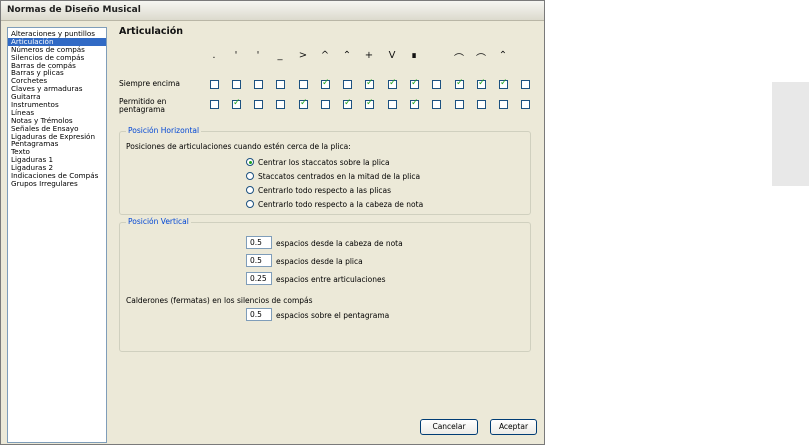  I want to click on distance-between-field: 0.25, so click(259, 278).